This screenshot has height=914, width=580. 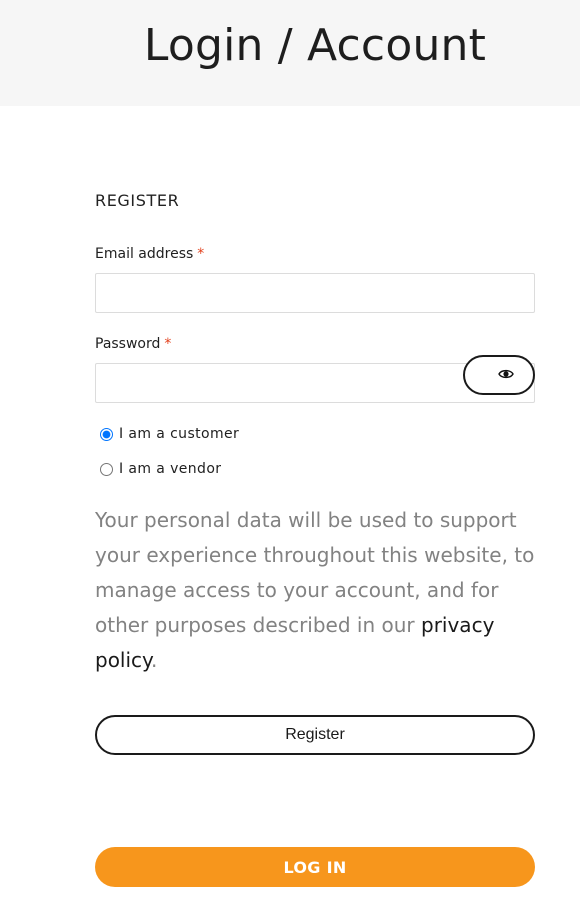 I want to click on privacy-notice-end: ., so click(x=154, y=660).